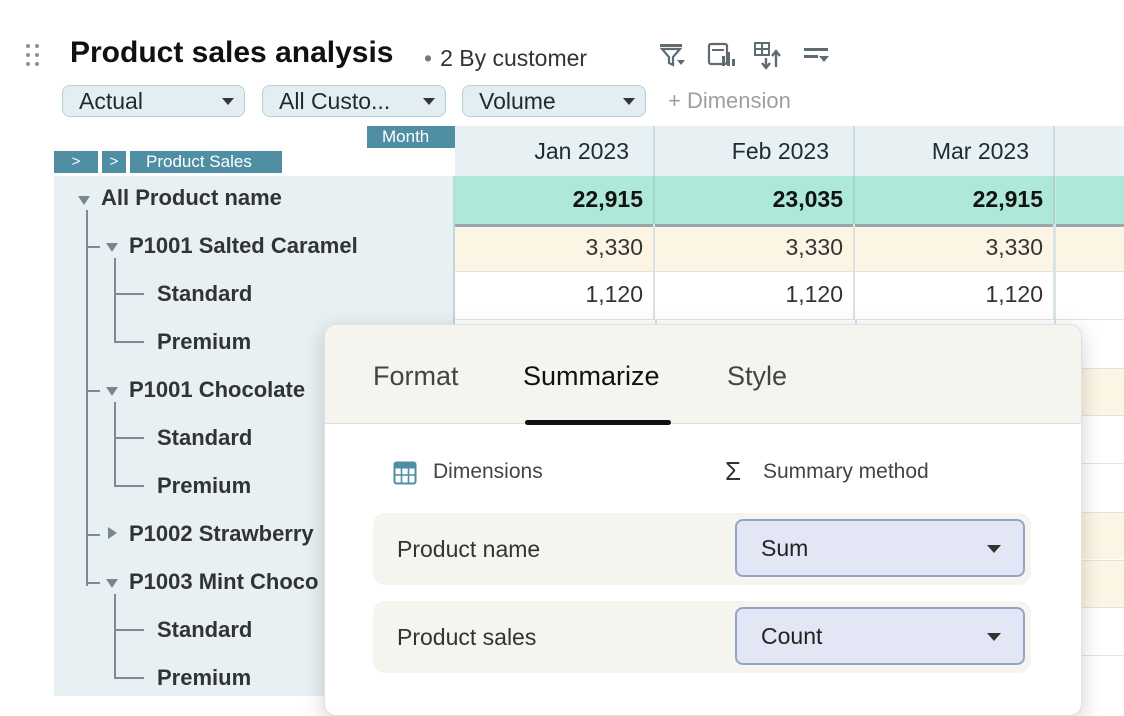 The height and width of the screenshot is (716, 1124). What do you see at coordinates (112, 533) in the screenshot?
I see `expand-triangle-icon` at bounding box center [112, 533].